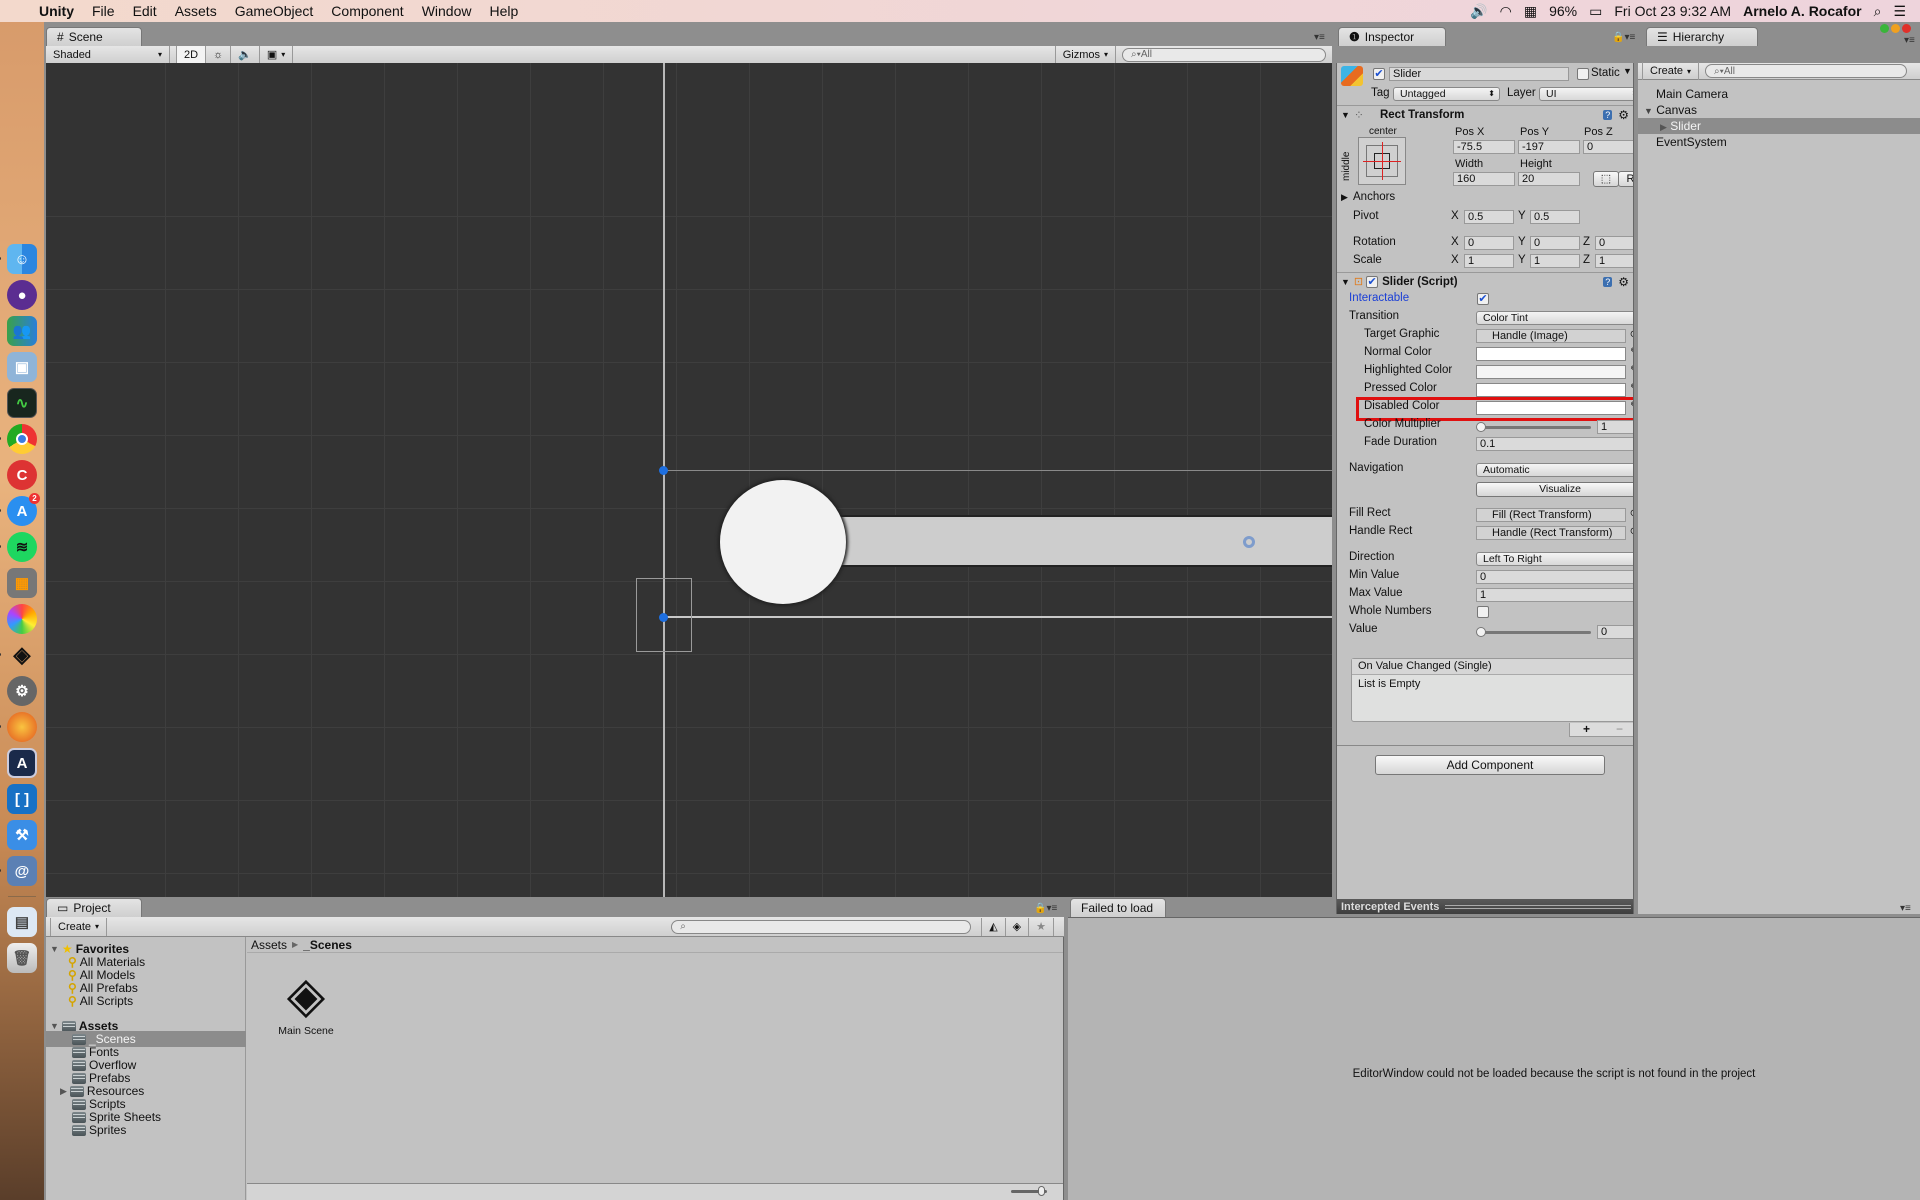 The image size is (1920, 1200). What do you see at coordinates (219, 54) in the screenshot?
I see `lighting-toggle-button: ☼` at bounding box center [219, 54].